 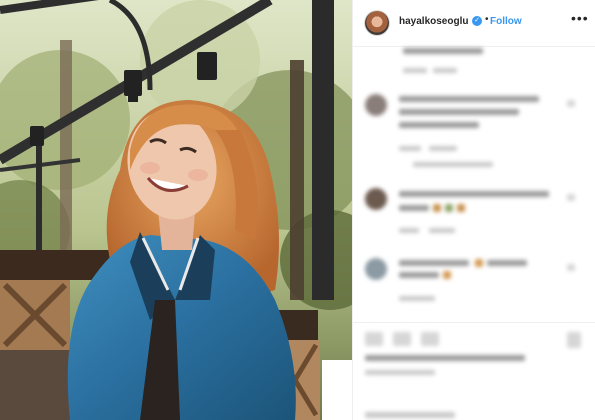 I want to click on save-icon, so click(x=574, y=340).